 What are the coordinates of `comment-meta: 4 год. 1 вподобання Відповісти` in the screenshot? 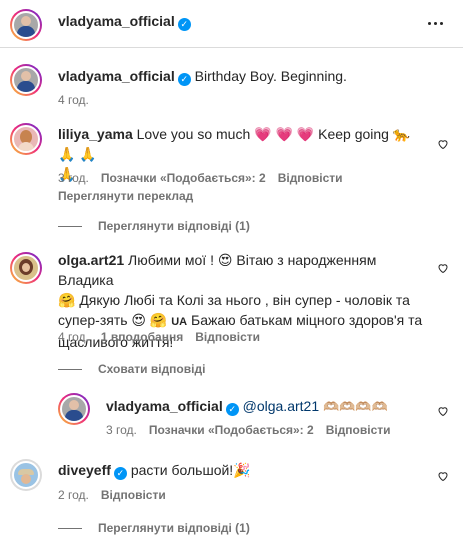 It's located at (159, 337).